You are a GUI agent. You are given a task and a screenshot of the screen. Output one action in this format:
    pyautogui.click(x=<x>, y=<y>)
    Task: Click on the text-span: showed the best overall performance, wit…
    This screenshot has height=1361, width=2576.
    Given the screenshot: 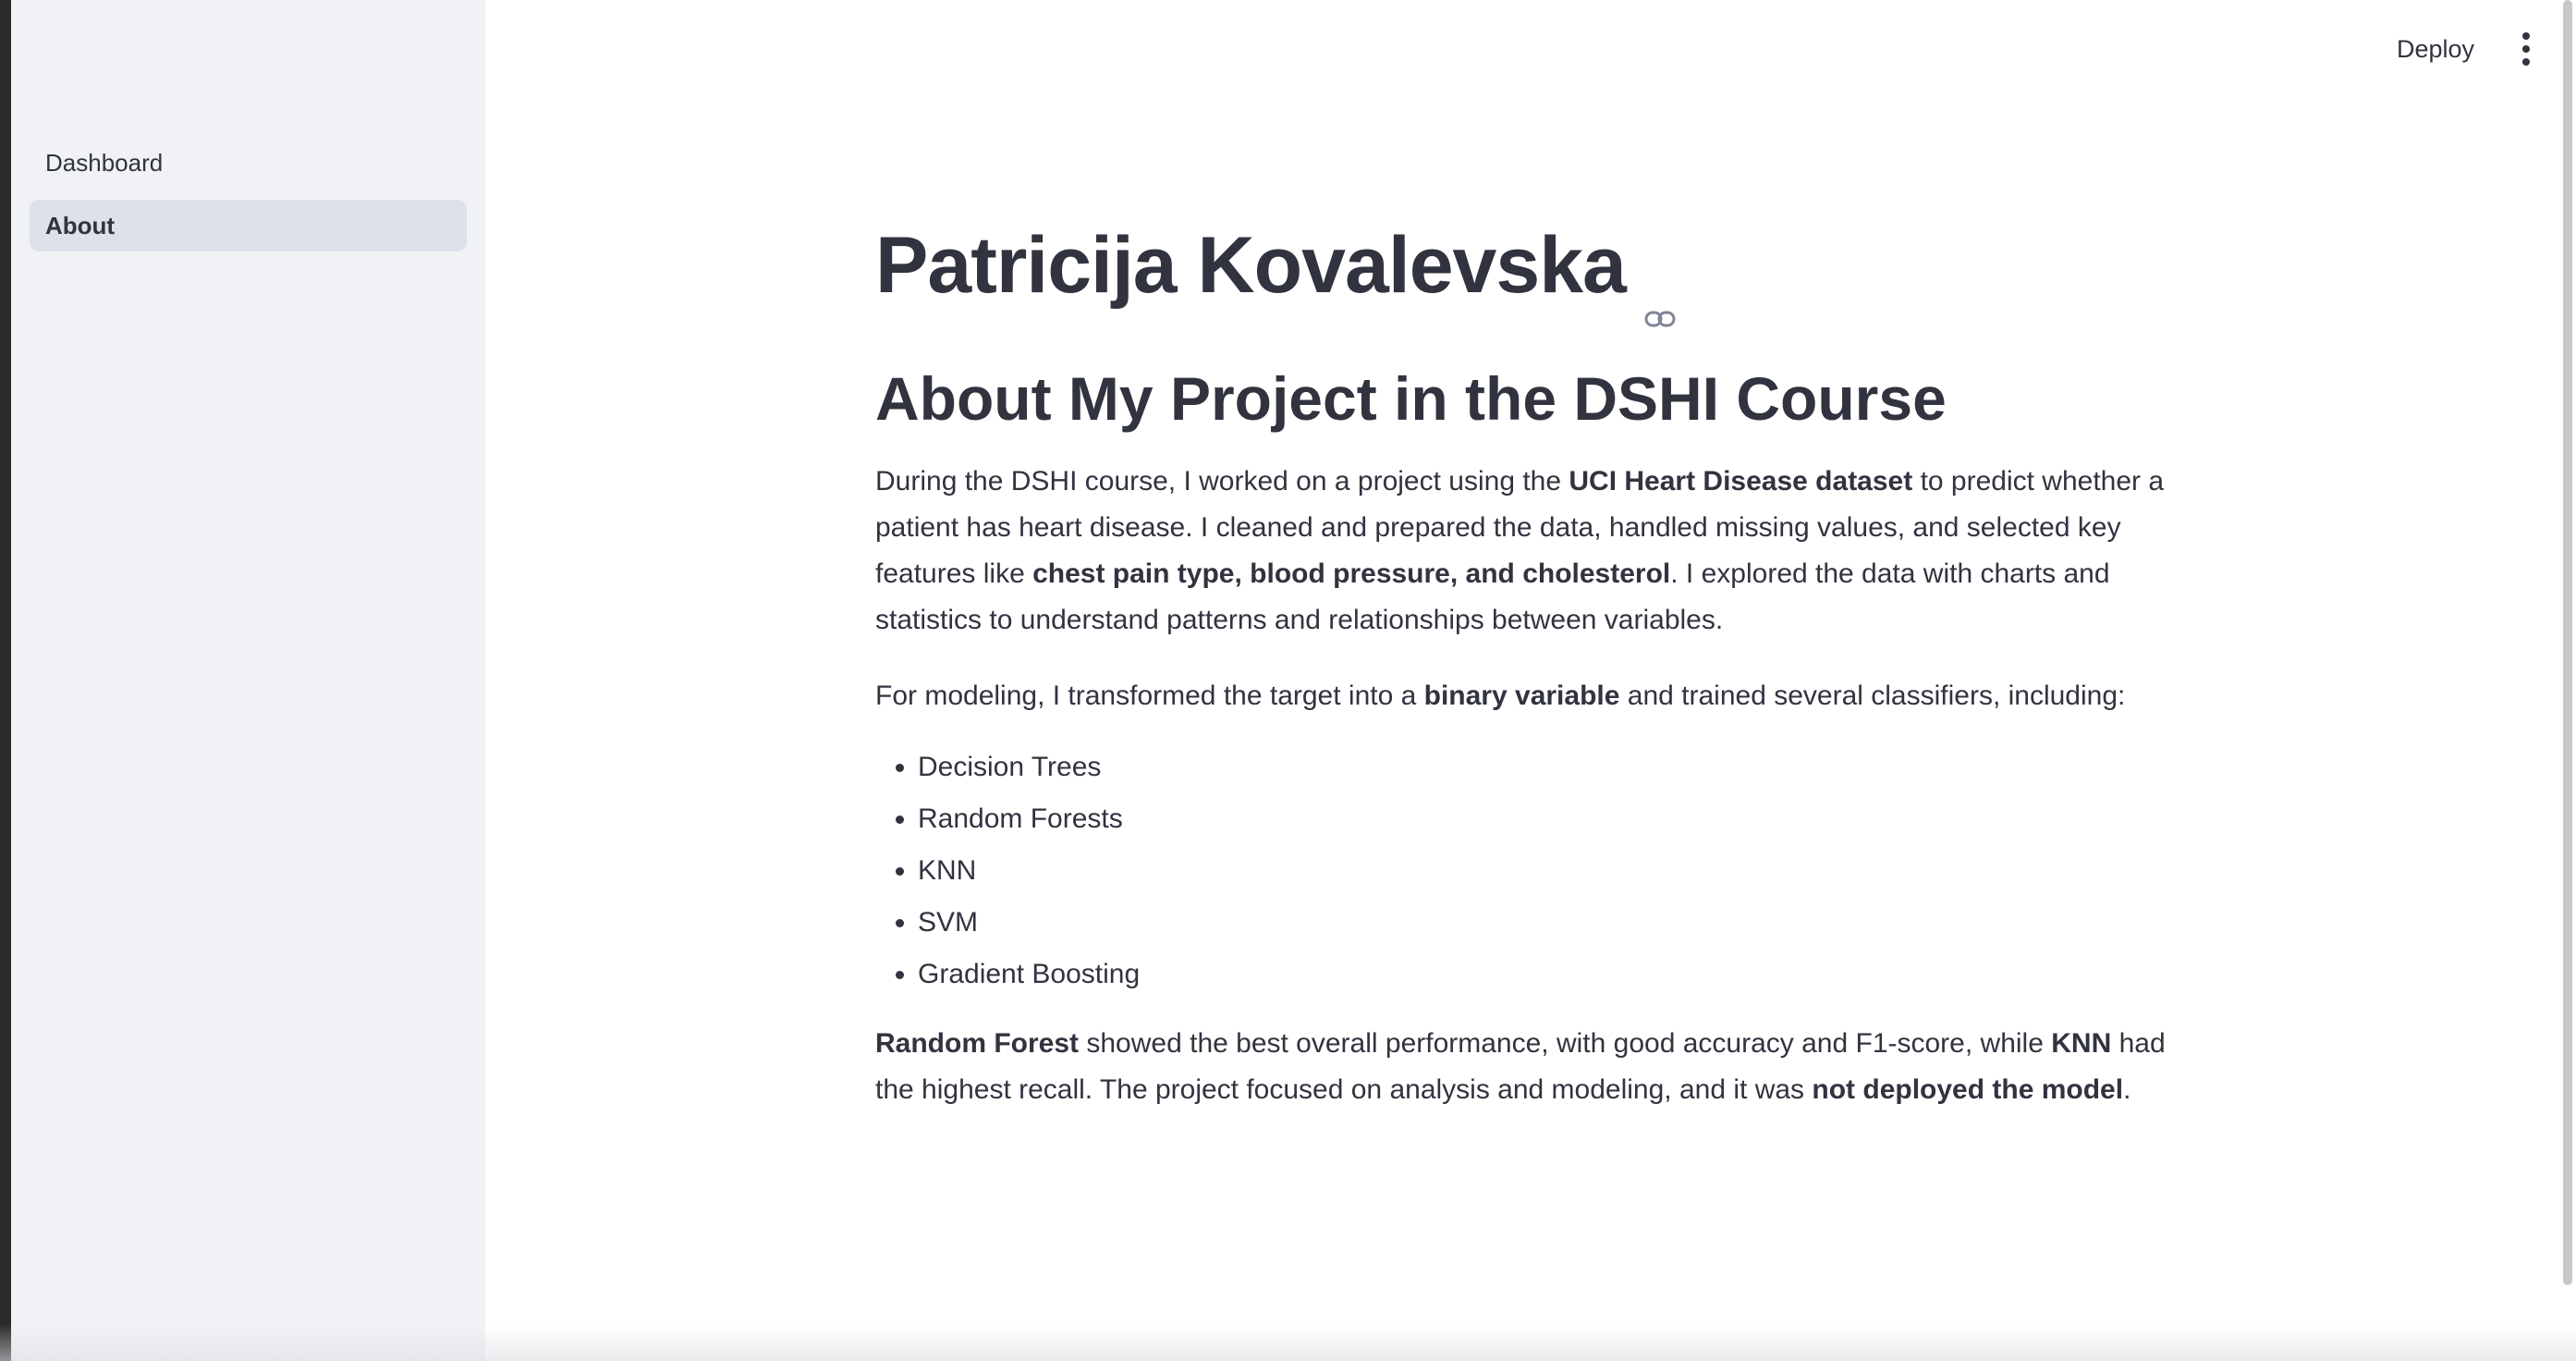 What is the action you would take?
    pyautogui.click(x=1565, y=1043)
    